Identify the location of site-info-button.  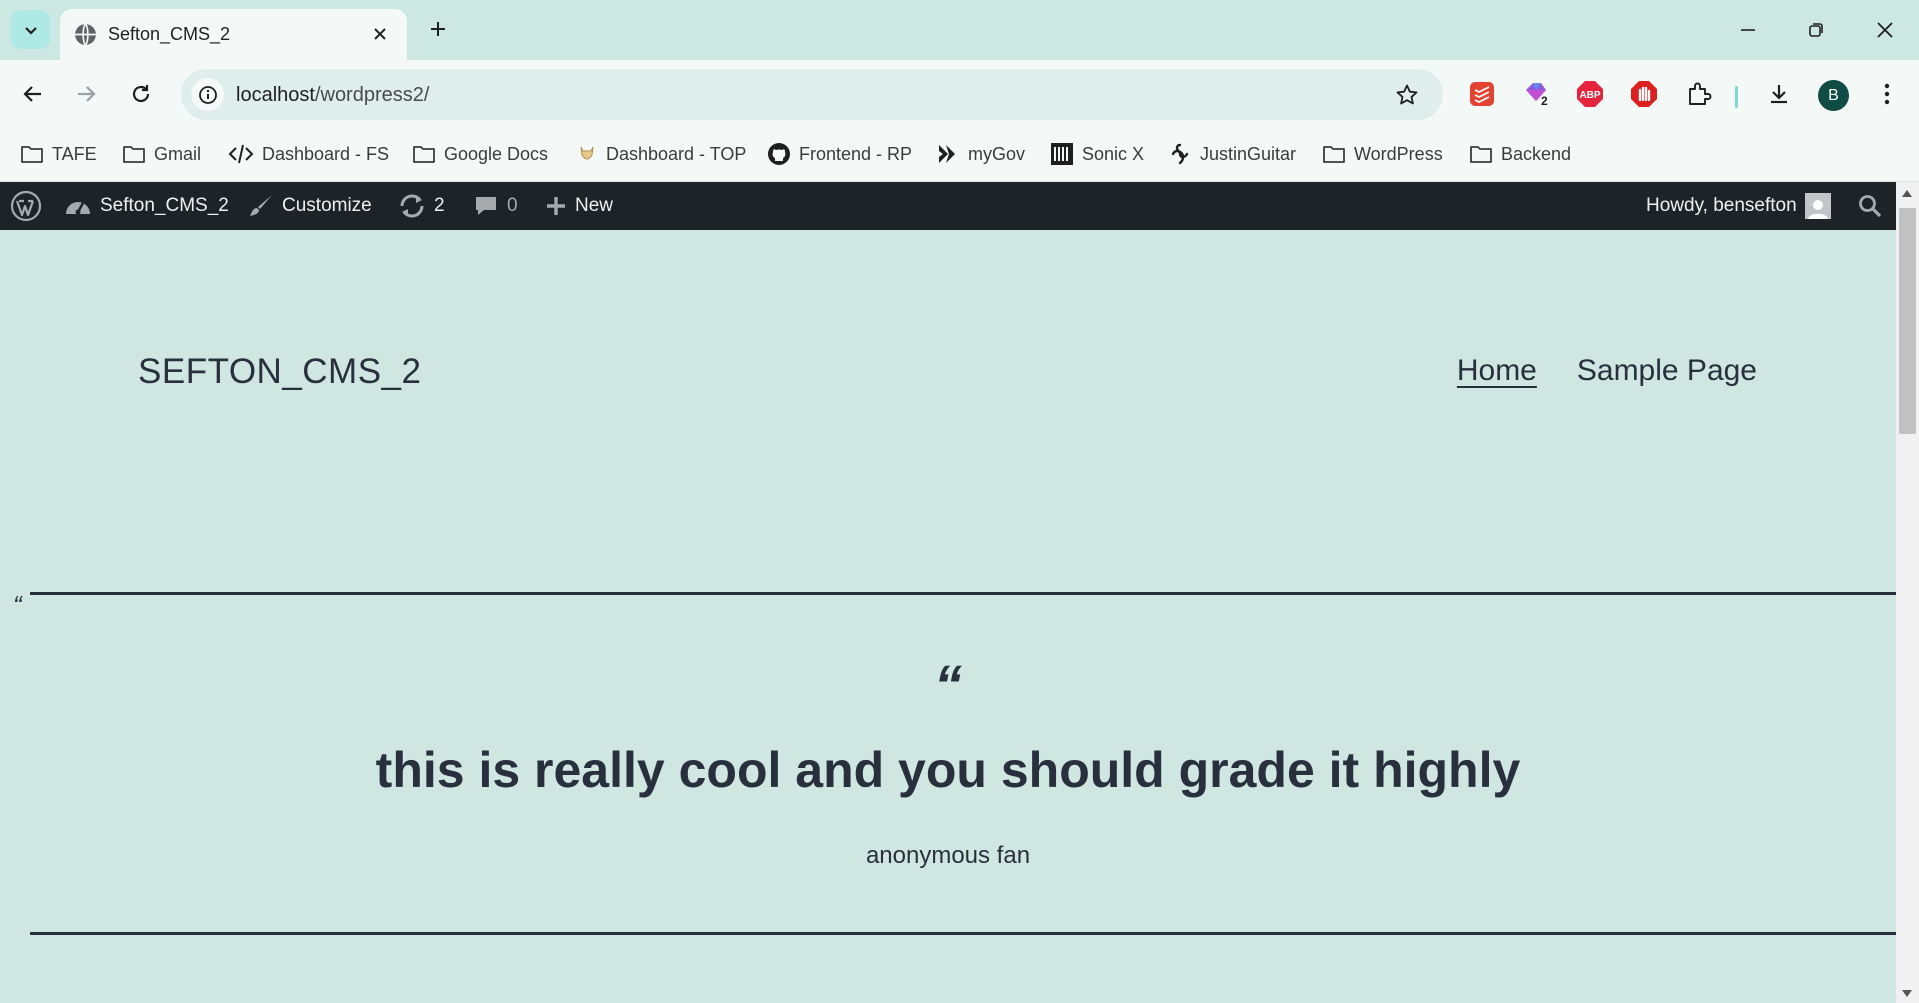
(207, 94).